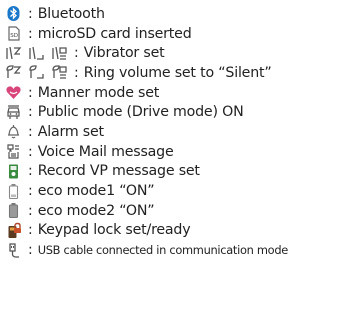 The width and height of the screenshot is (340, 309). I want to click on legend-row-bluetooth: : Bluetooth, so click(172, 14).